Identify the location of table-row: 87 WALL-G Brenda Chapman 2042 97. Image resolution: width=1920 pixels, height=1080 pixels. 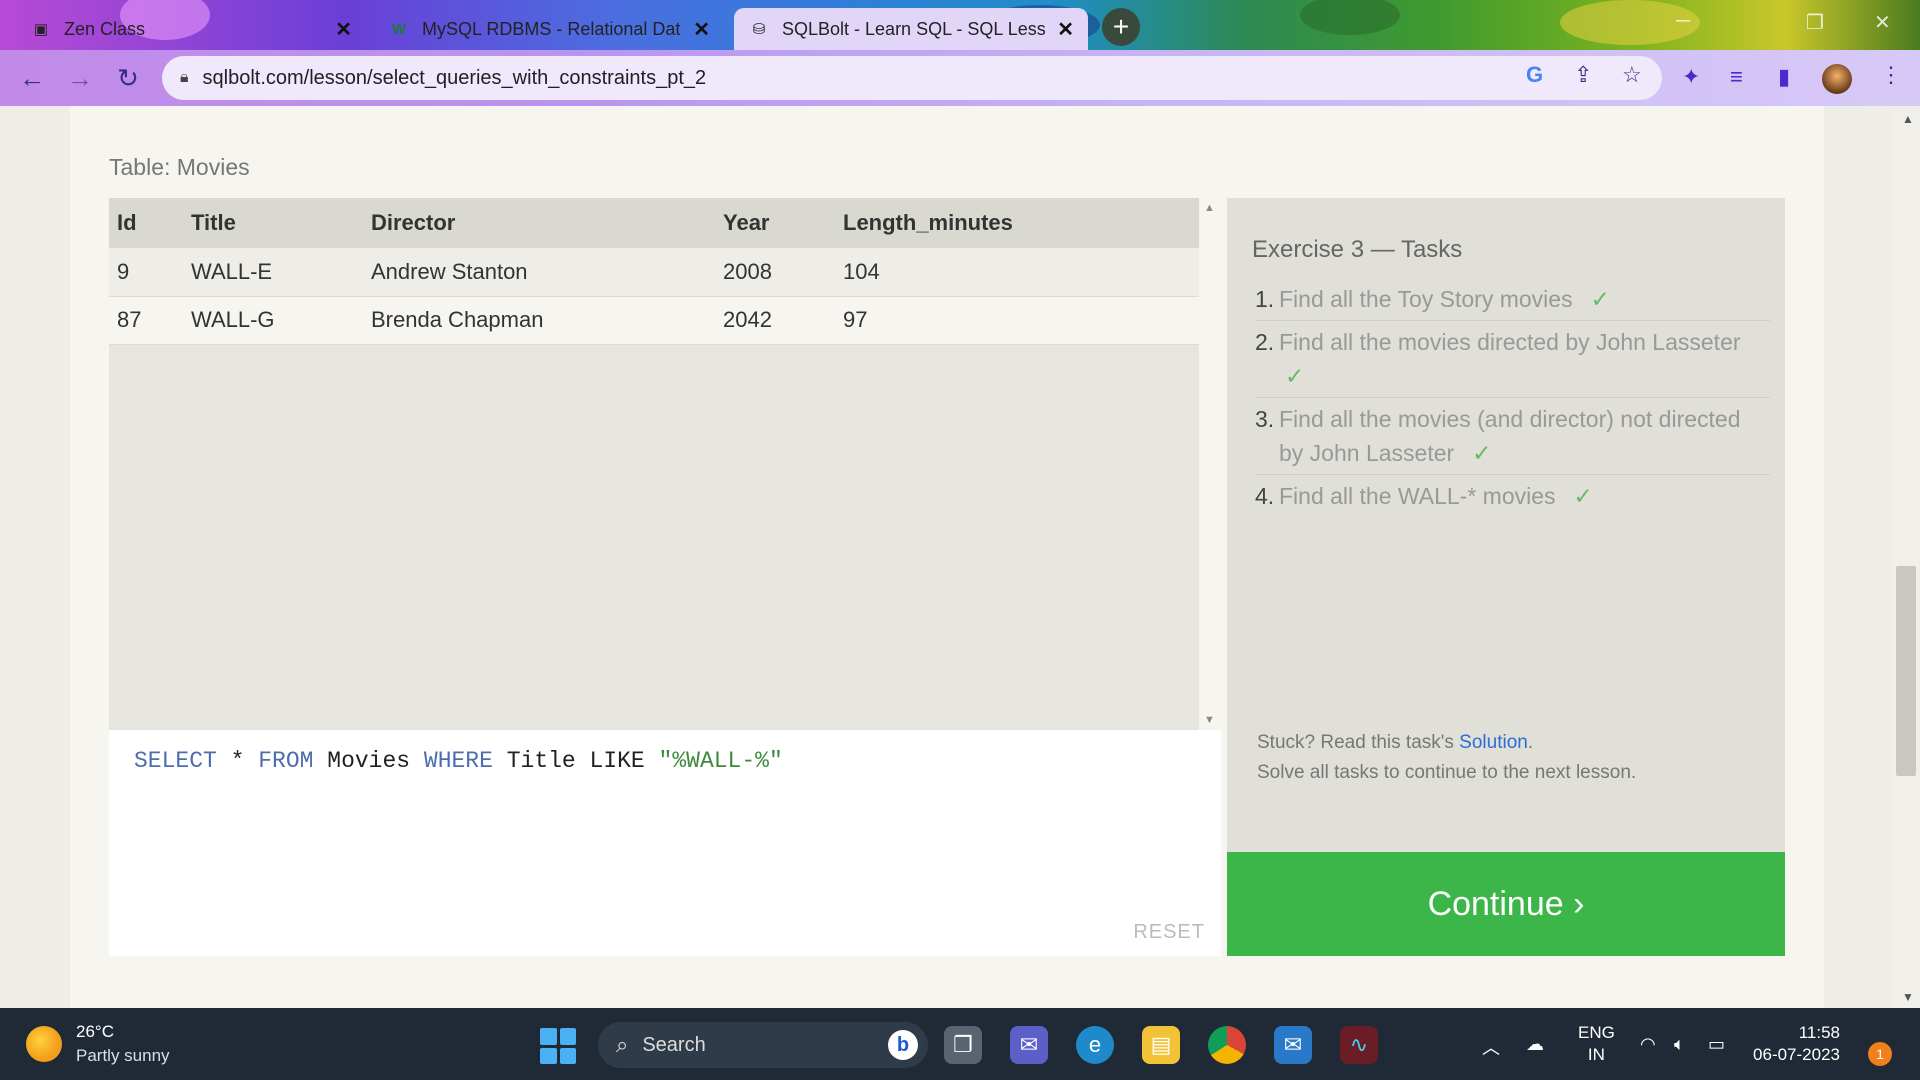
(654, 320).